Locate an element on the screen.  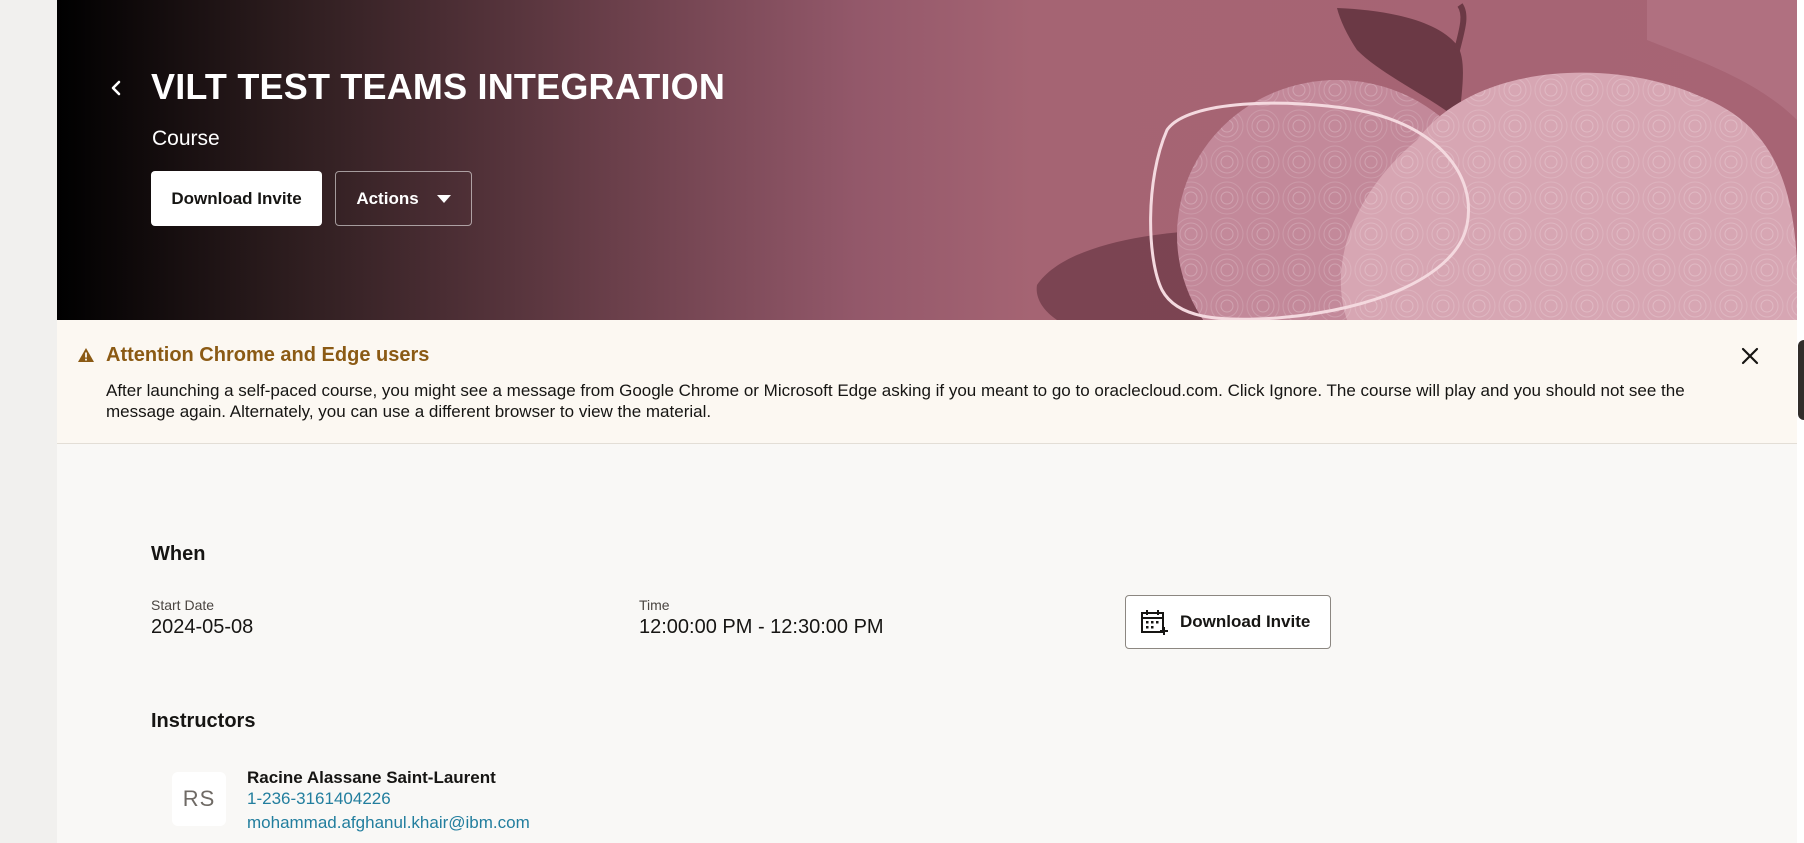
when-heading: When is located at coordinates (178, 554).